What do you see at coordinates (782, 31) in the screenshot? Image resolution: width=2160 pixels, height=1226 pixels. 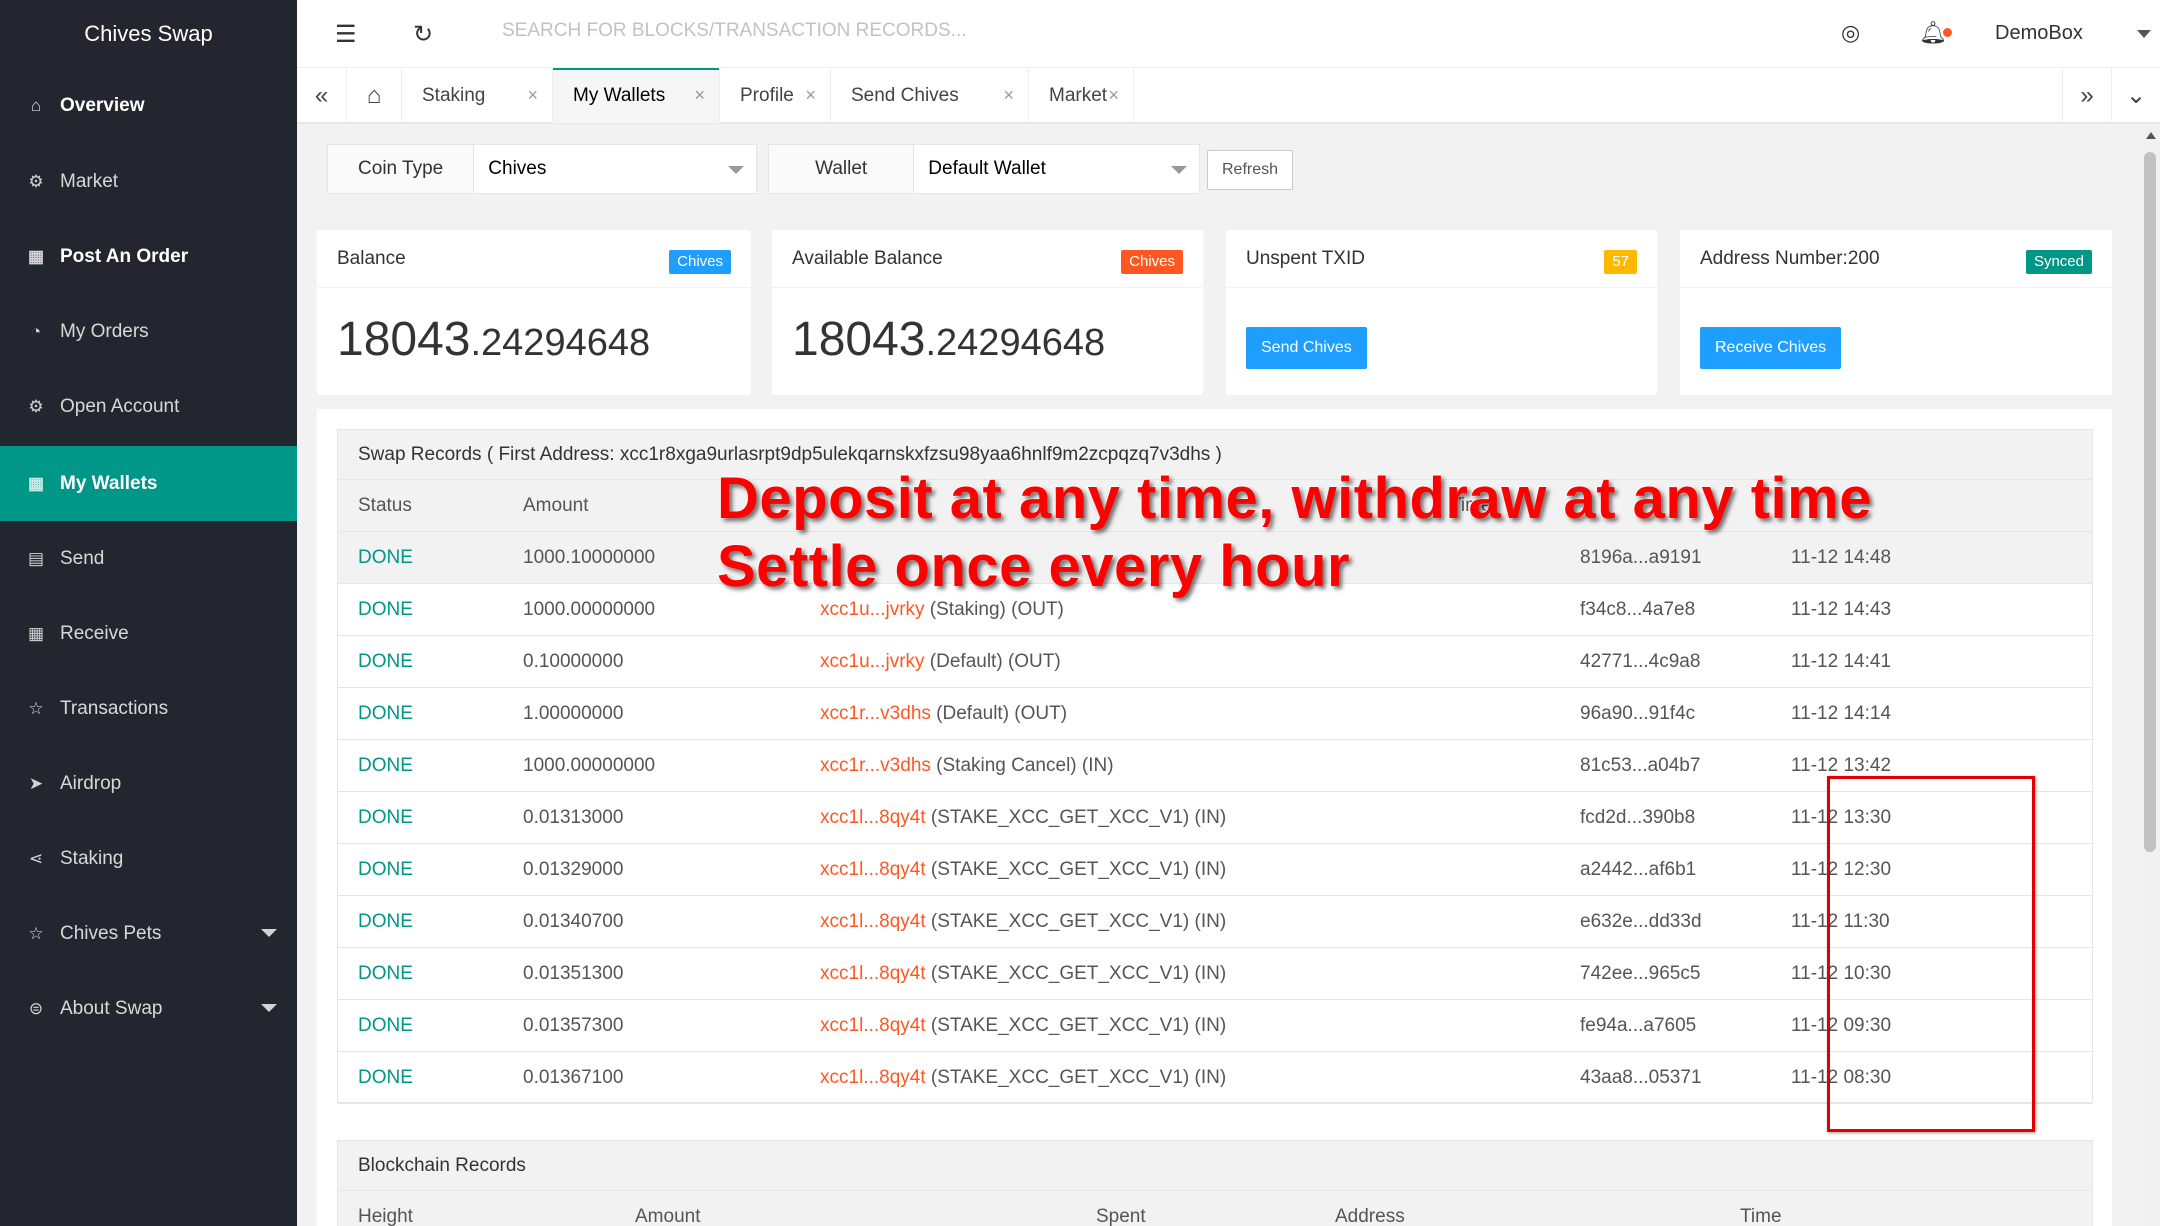 I see `search-input` at bounding box center [782, 31].